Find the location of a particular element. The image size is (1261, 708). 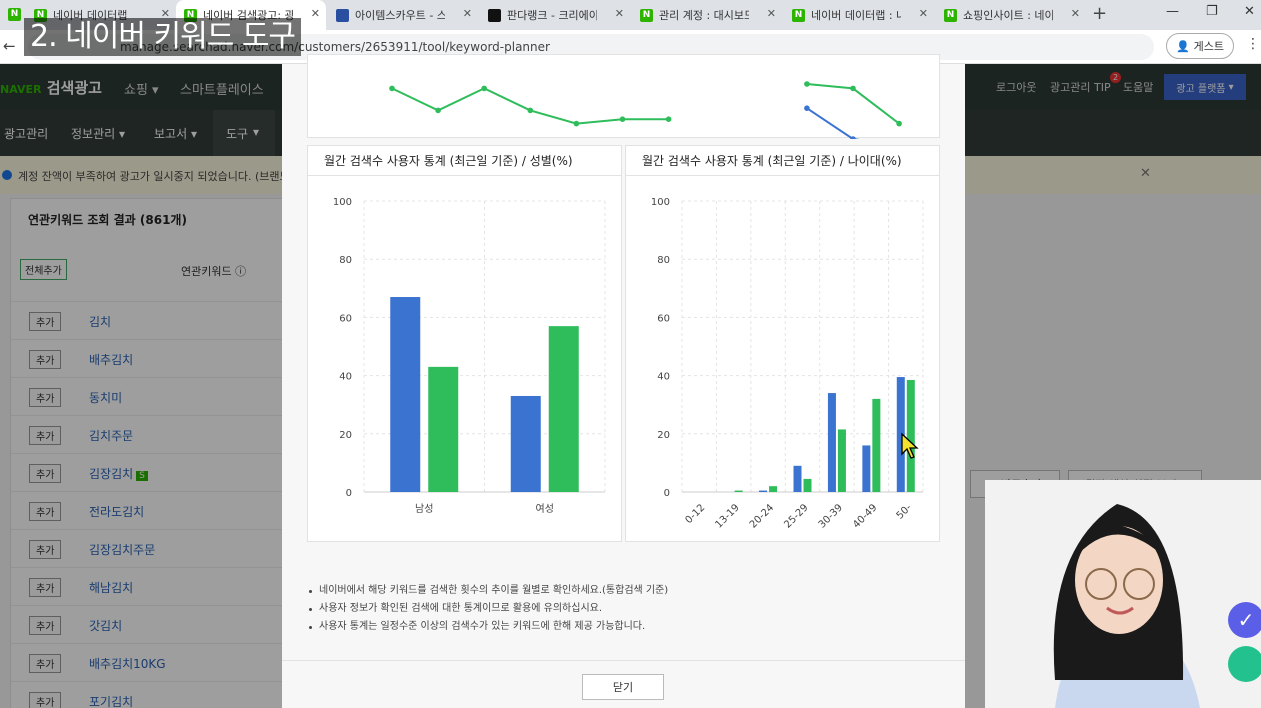

browser-tab: 아이템스카우트 - 스 ✕ is located at coordinates (403, 15).